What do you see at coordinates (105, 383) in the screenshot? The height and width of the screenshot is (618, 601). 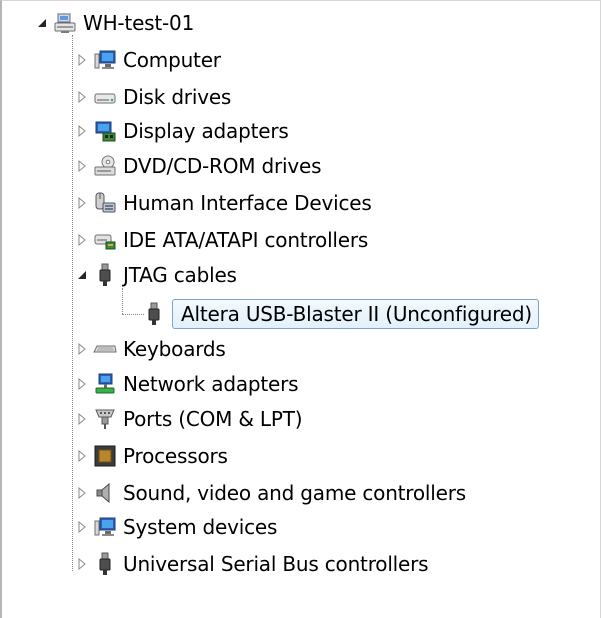 I see `network-adapter-icon` at bounding box center [105, 383].